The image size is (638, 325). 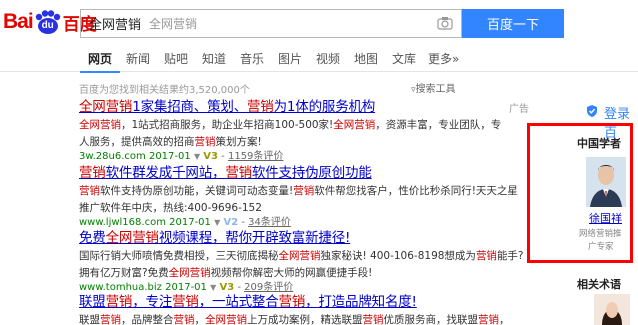 I want to click on result-evaluation-link: 34条评价, so click(x=269, y=222).